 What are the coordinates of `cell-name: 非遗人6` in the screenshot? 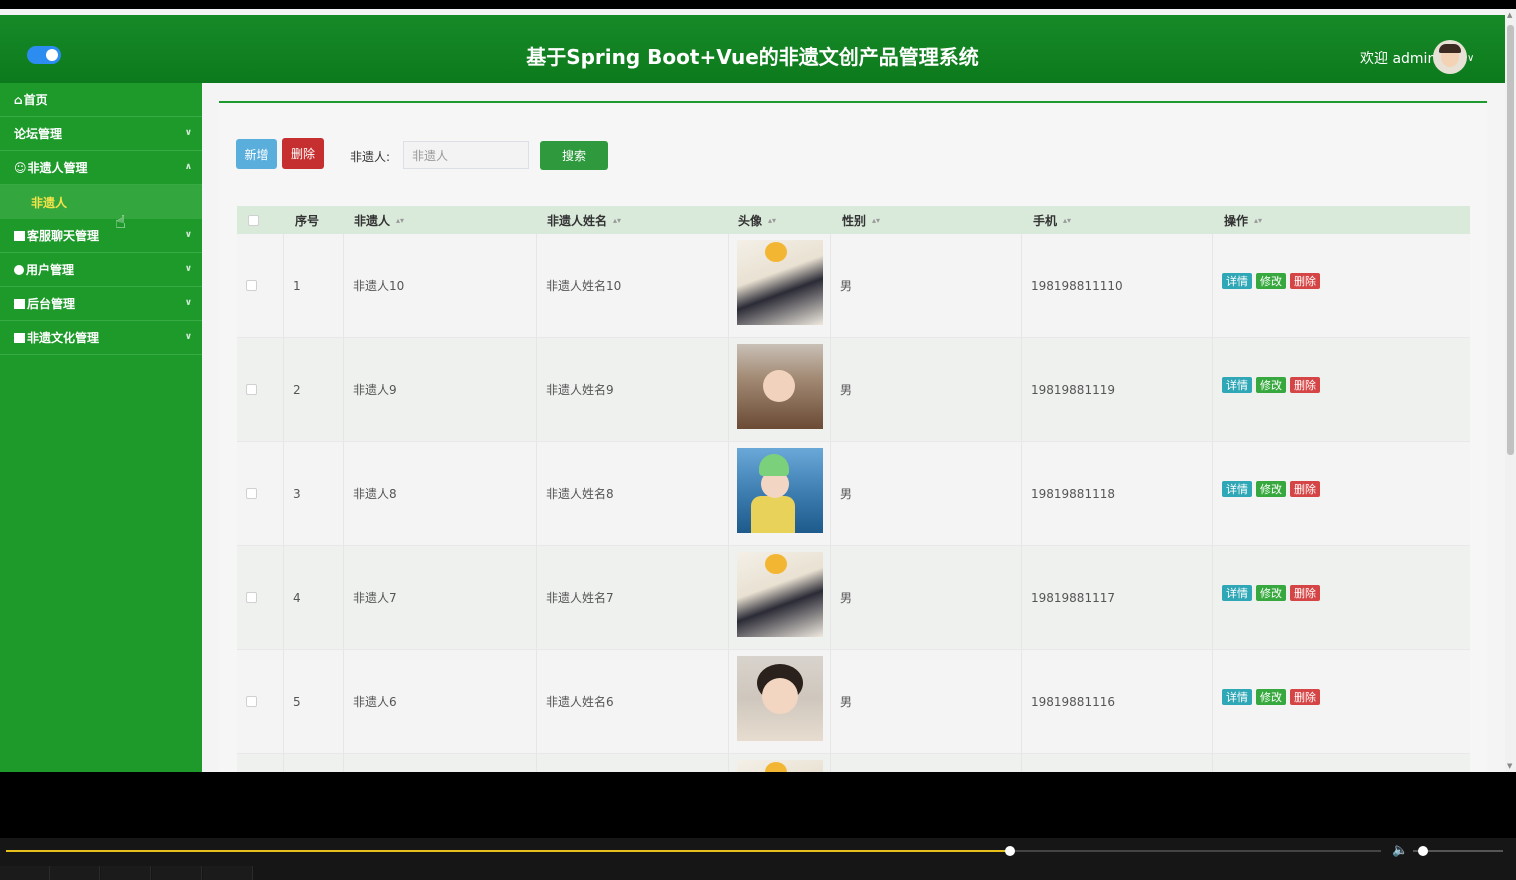 It's located at (375, 702).